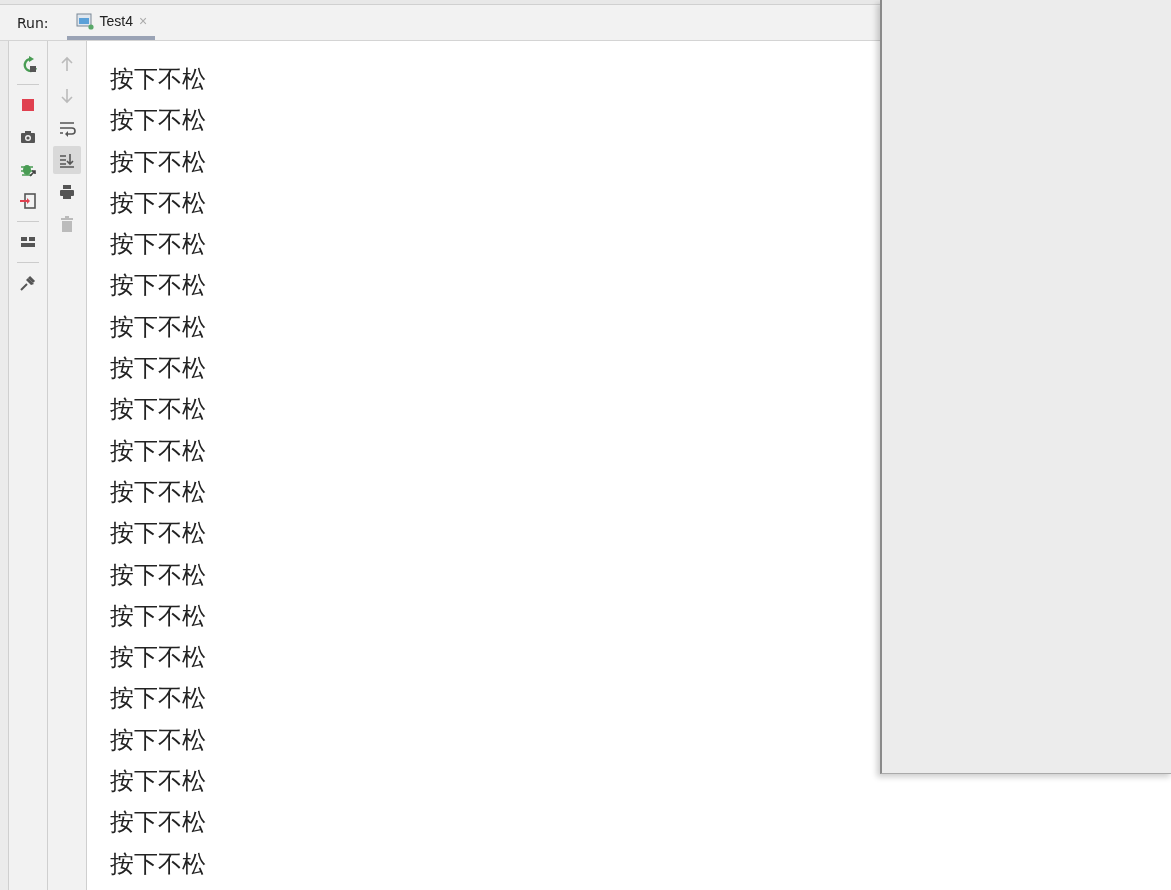  What do you see at coordinates (67, 160) in the screenshot?
I see `scroll-to-end-icon` at bounding box center [67, 160].